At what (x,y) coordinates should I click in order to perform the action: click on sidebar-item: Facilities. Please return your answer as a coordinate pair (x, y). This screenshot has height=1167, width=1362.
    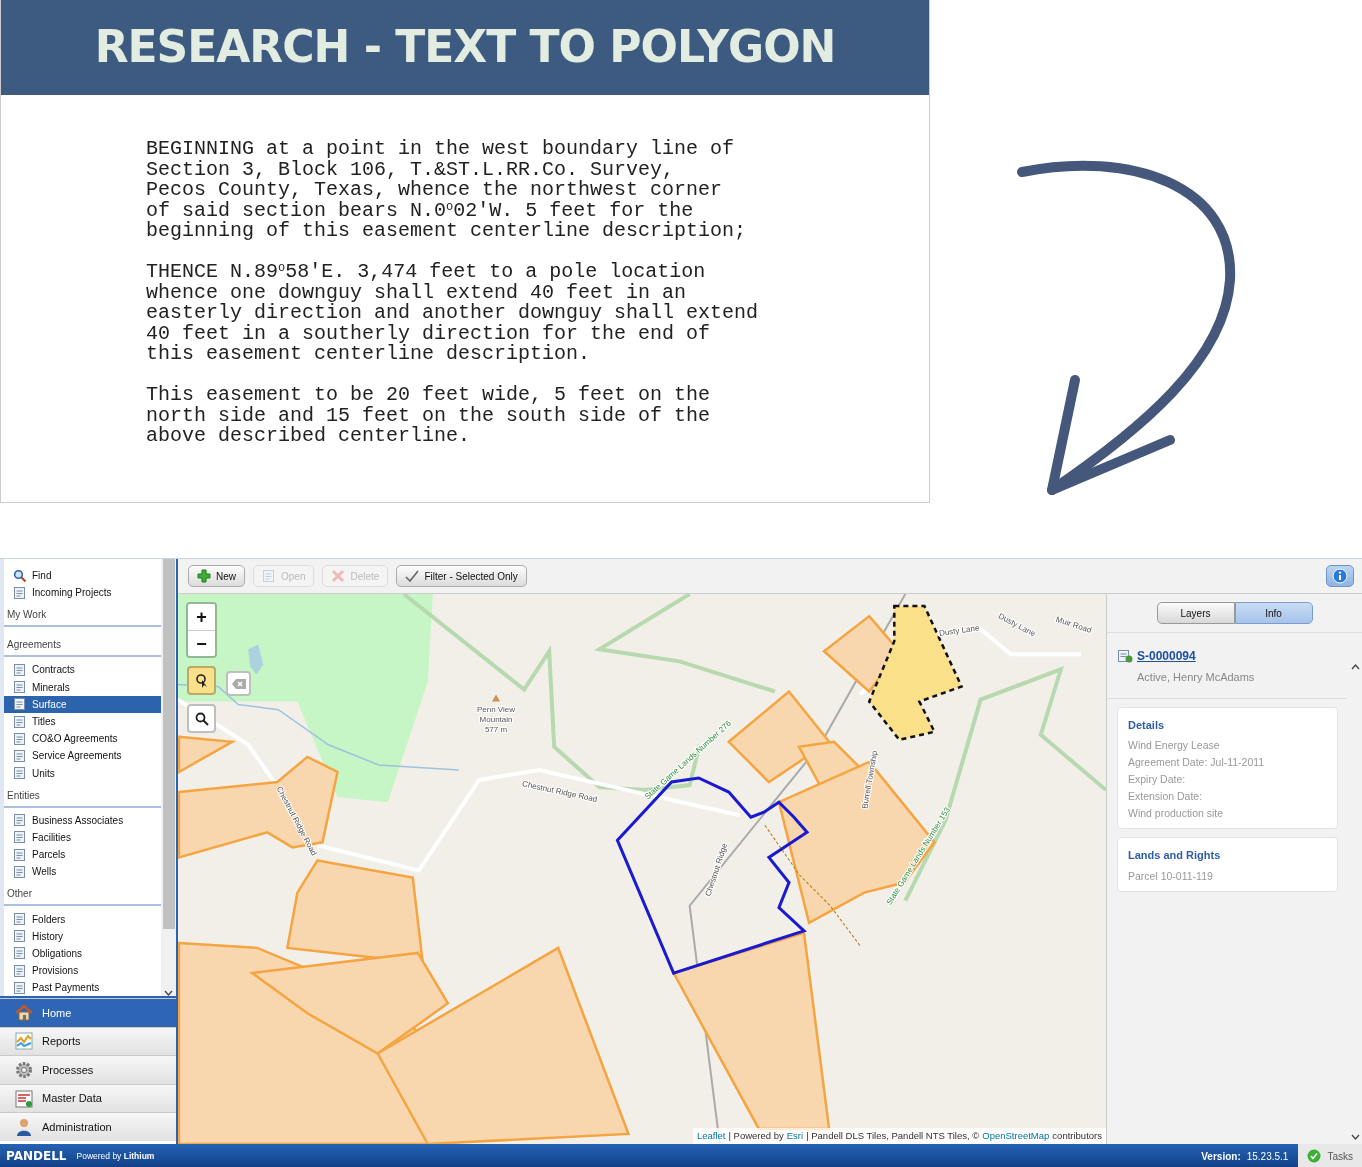
    Looking at the image, I should click on (82, 837).